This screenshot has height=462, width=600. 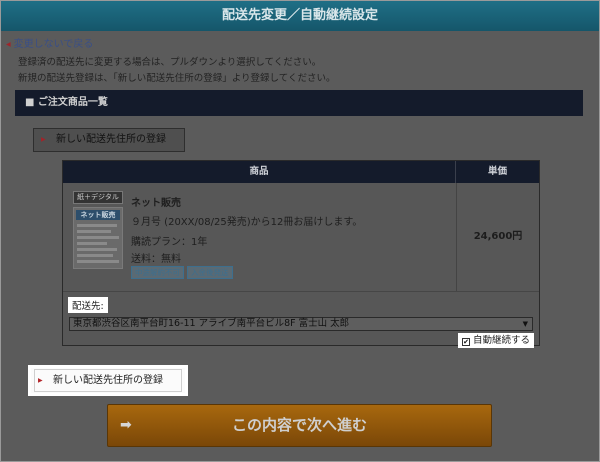 I want to click on product-format-tag: 紙＋デジタル, so click(x=98, y=197).